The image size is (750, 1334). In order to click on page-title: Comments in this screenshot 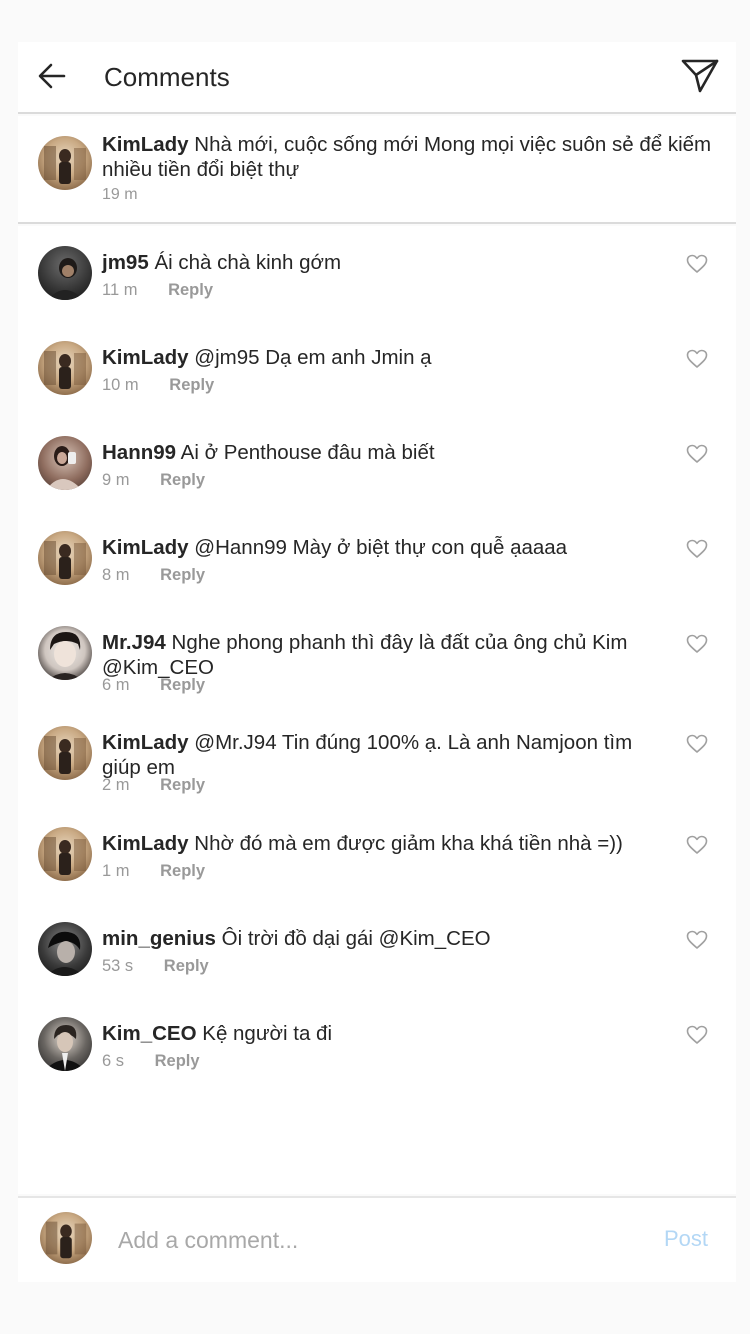, I will do `click(167, 77)`.